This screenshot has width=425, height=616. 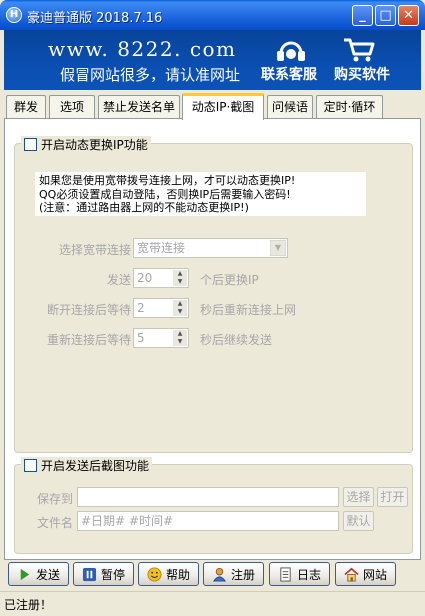 I want to click on notice-line: (注意：通过路由器上网的不能动态更换IP!), so click(x=144, y=207).